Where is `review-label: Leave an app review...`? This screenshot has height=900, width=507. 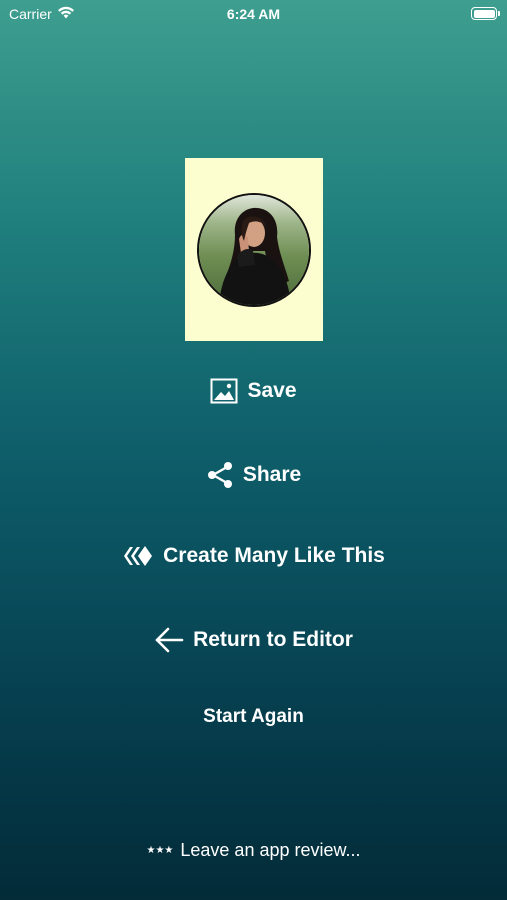 review-label: Leave an app review... is located at coordinates (270, 850).